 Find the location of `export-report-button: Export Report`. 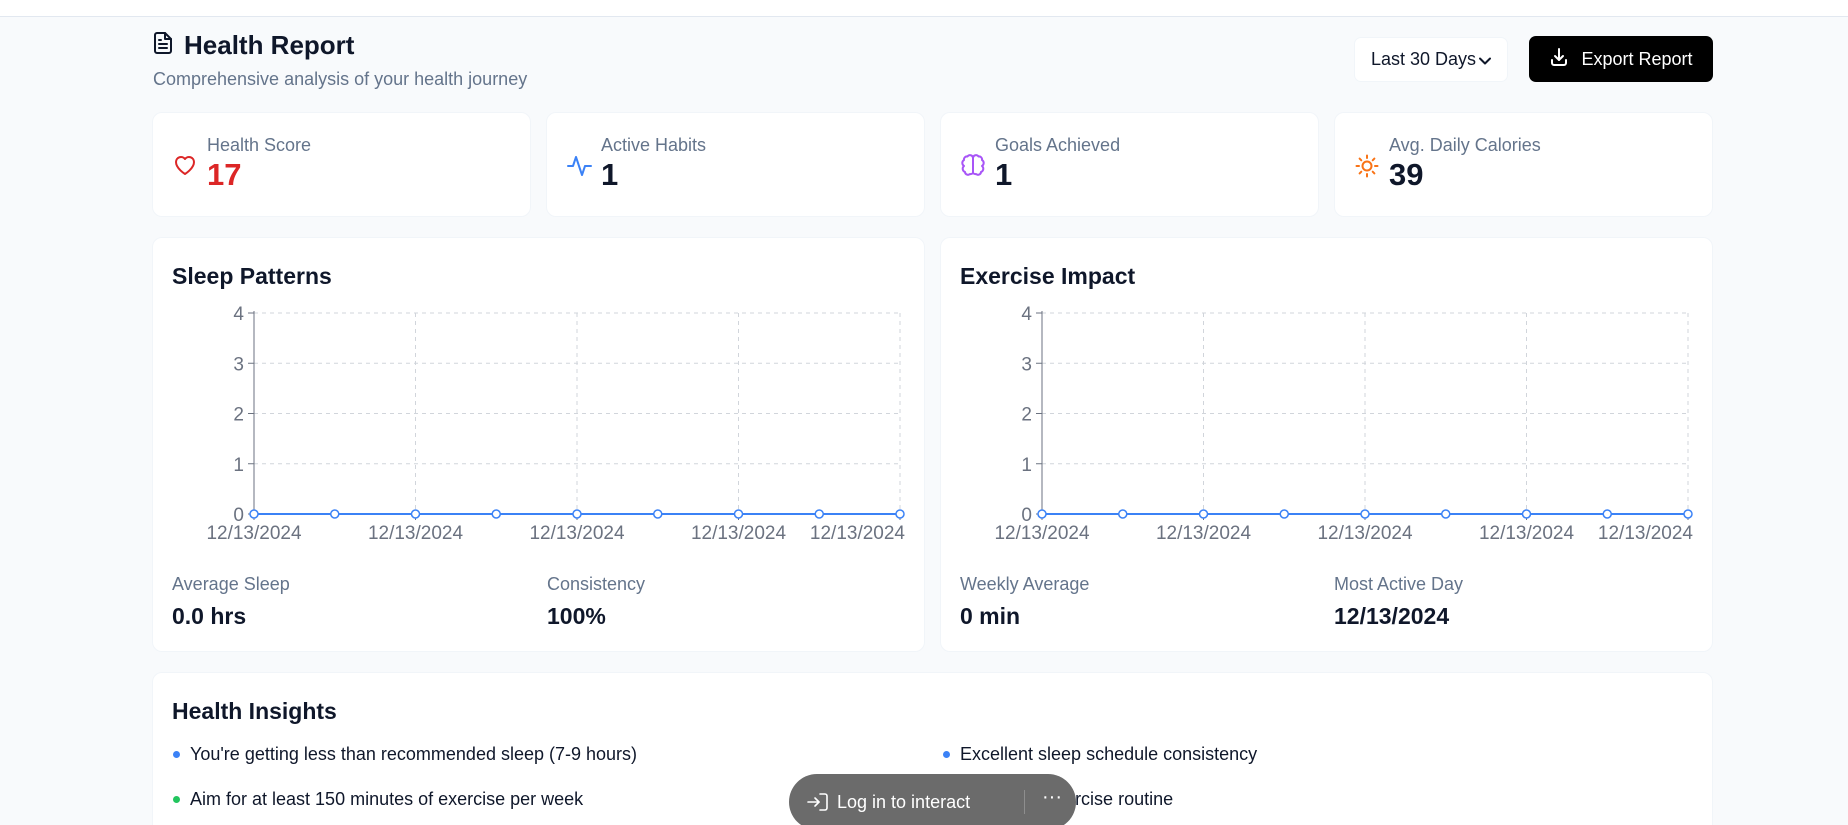

export-report-button: Export Report is located at coordinates (1621, 59).